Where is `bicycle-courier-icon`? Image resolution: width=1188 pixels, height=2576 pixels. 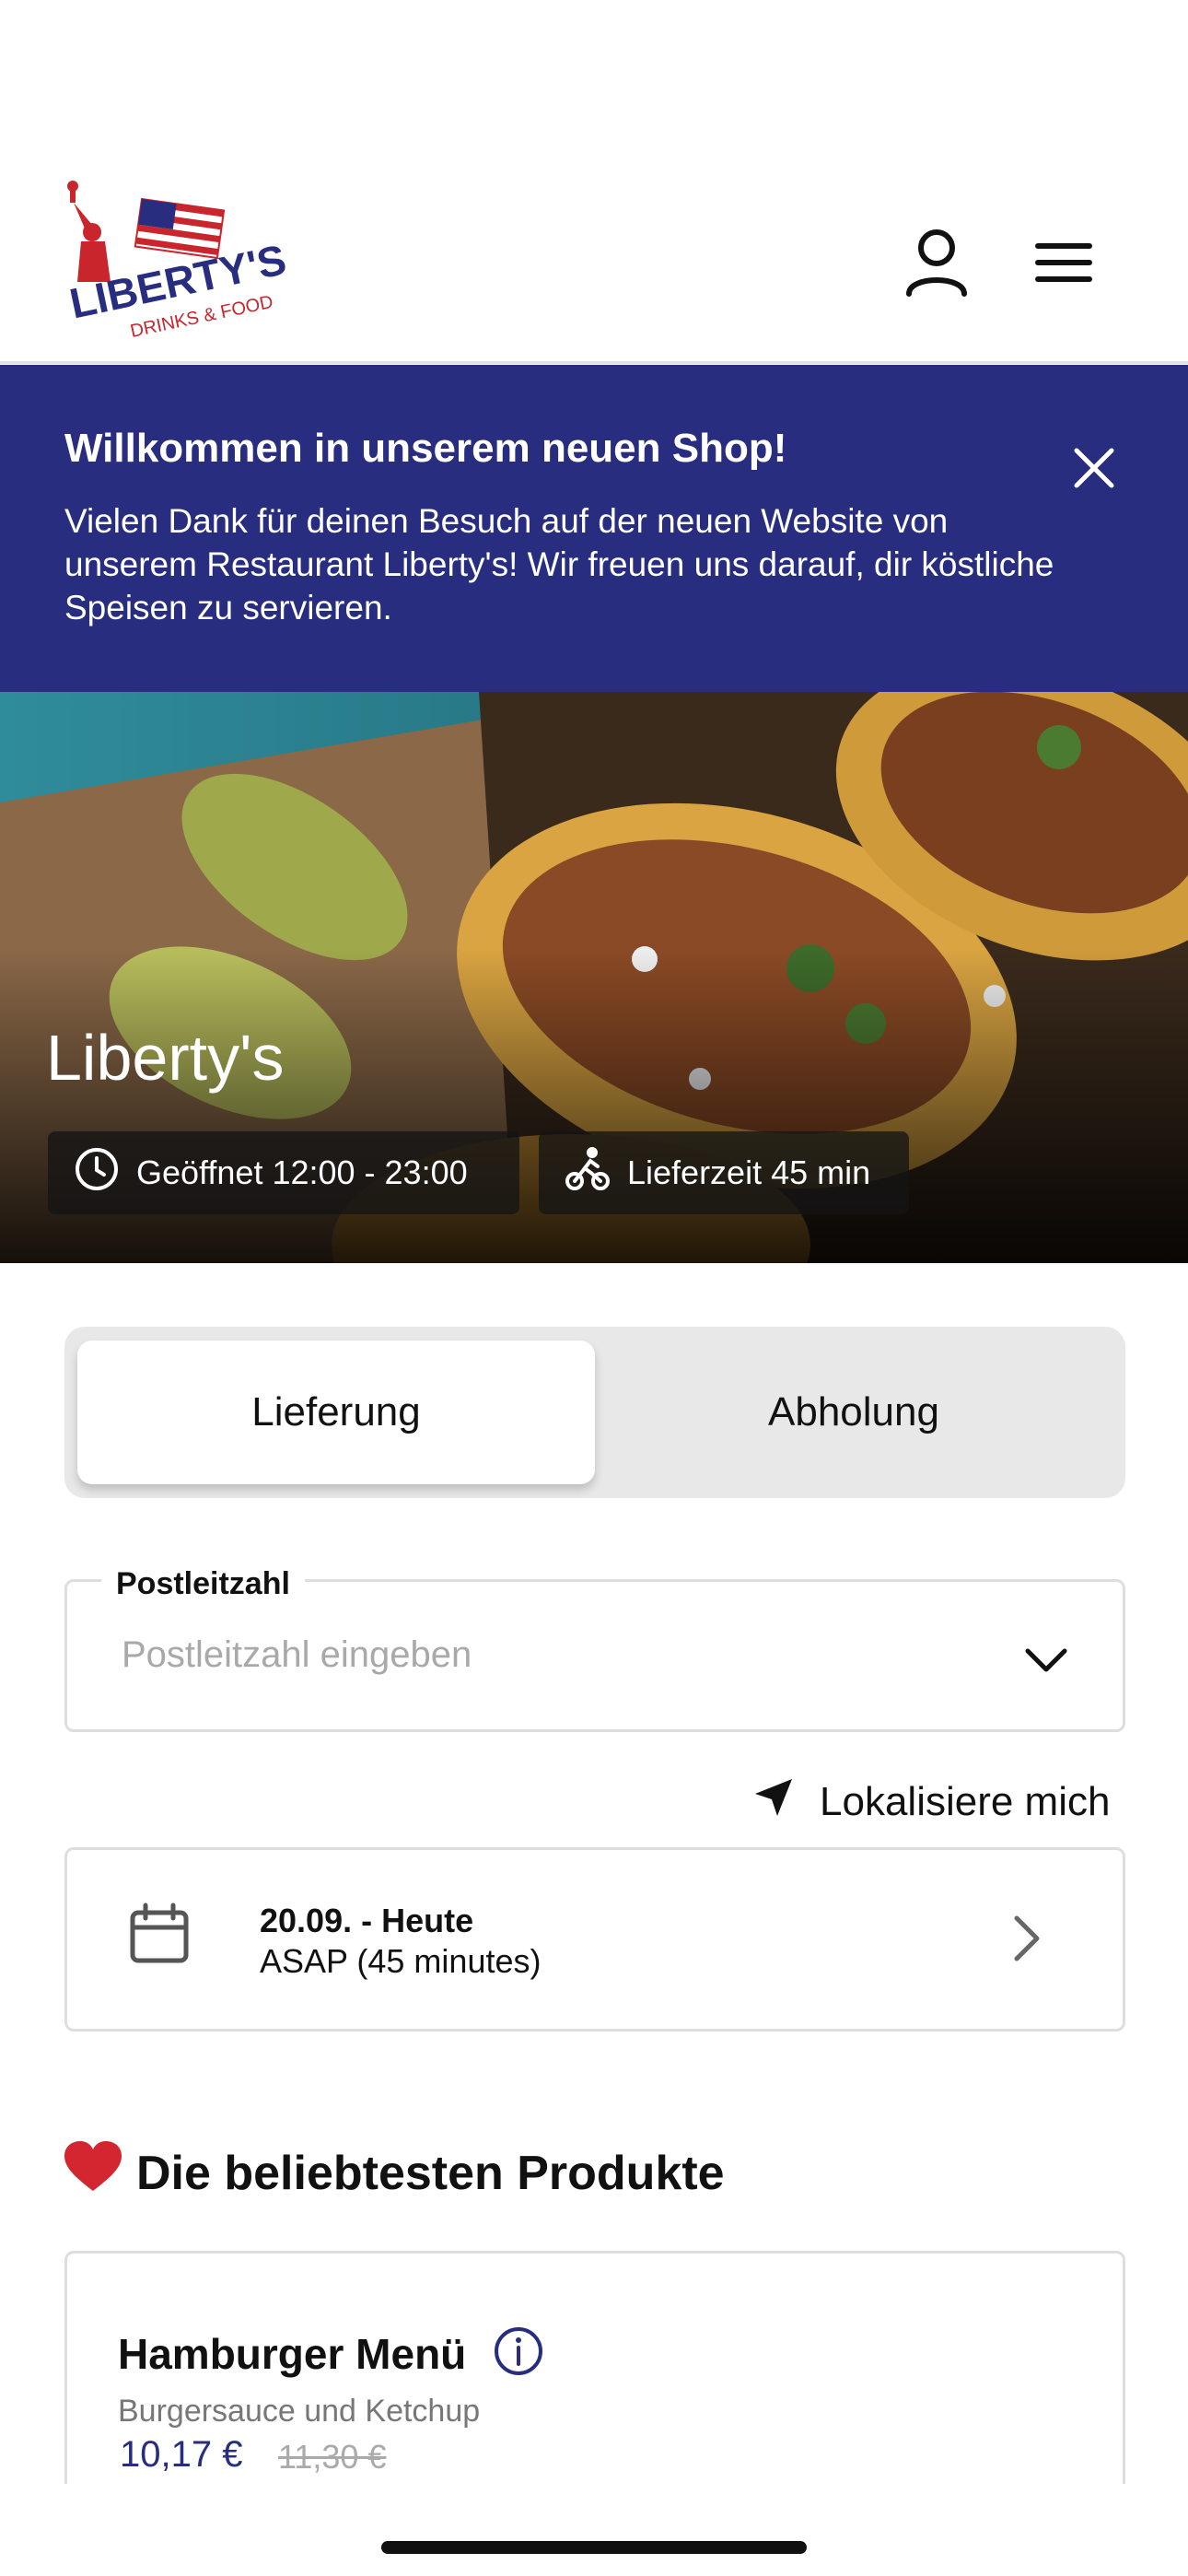 bicycle-courier-icon is located at coordinates (588, 1173).